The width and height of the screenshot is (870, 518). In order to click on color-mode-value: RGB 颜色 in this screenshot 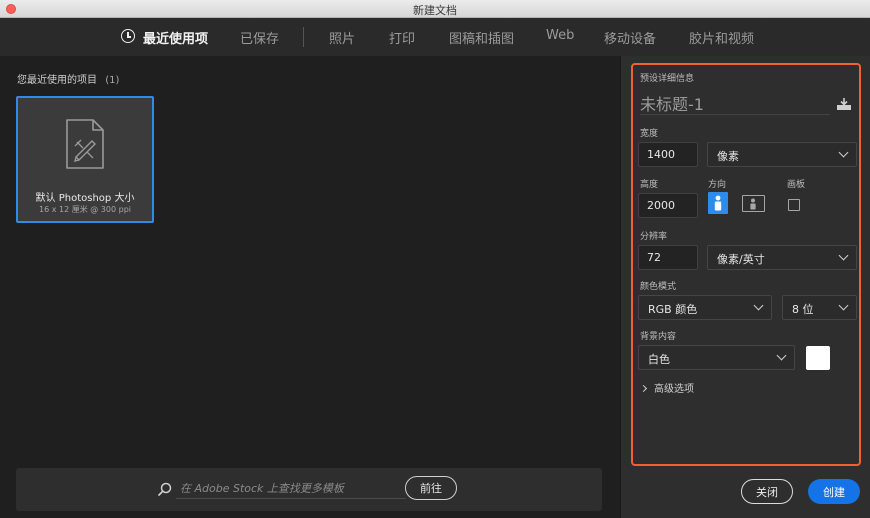, I will do `click(673, 309)`.